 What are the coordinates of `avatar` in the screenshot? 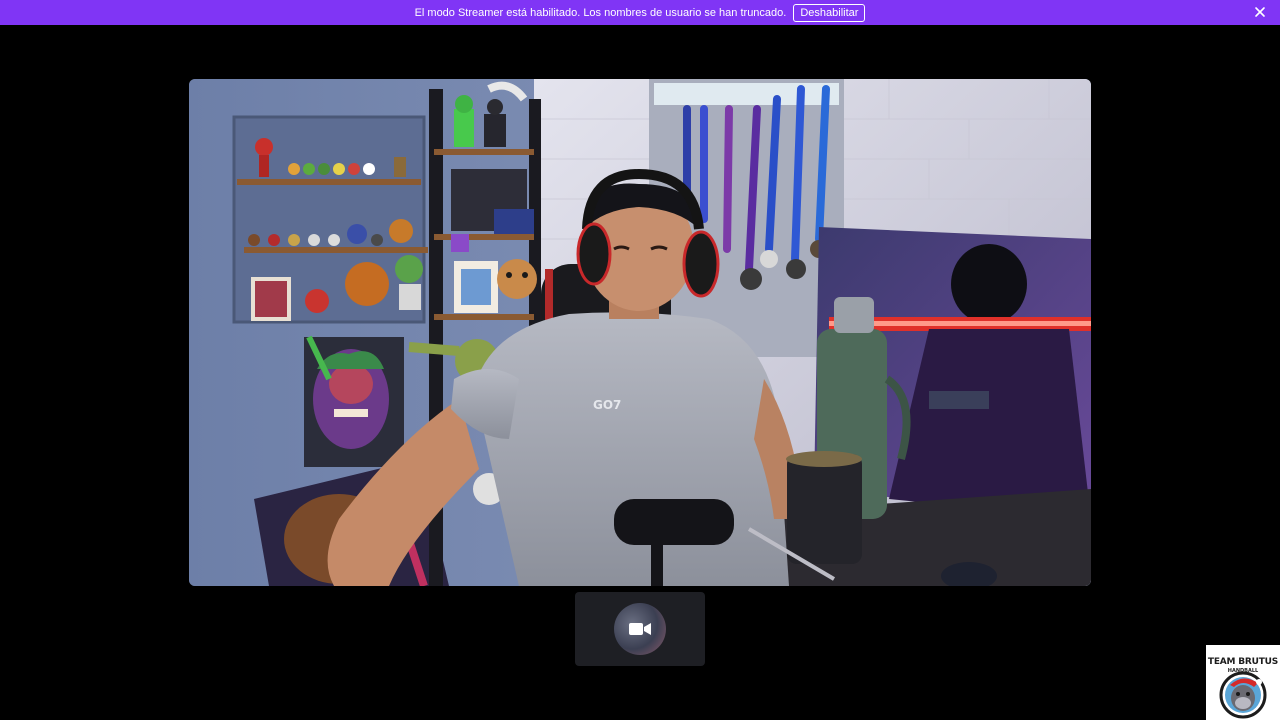 It's located at (640, 629).